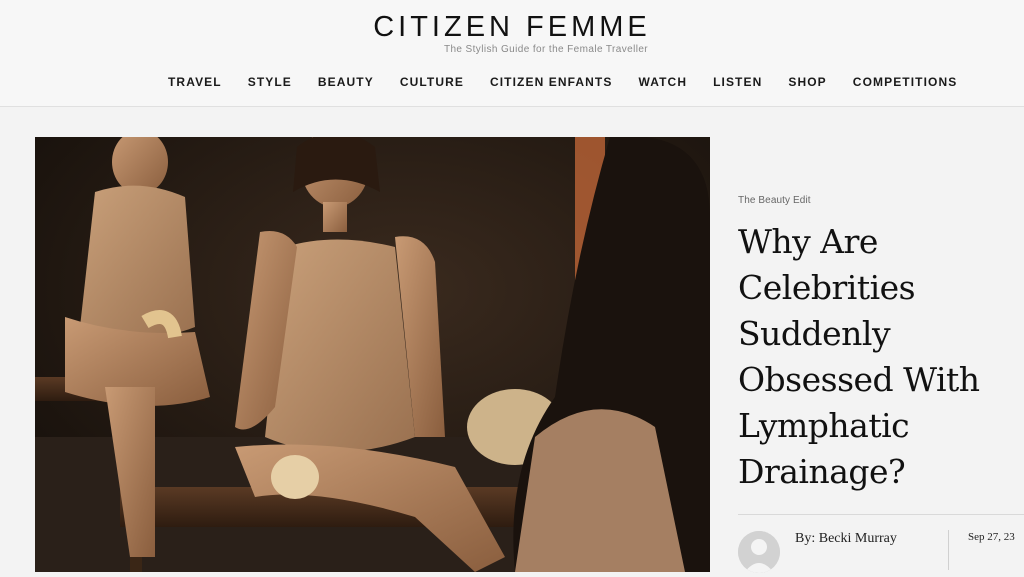 This screenshot has width=1024, height=577. I want to click on nav-item-shop: SHOP, so click(807, 83).